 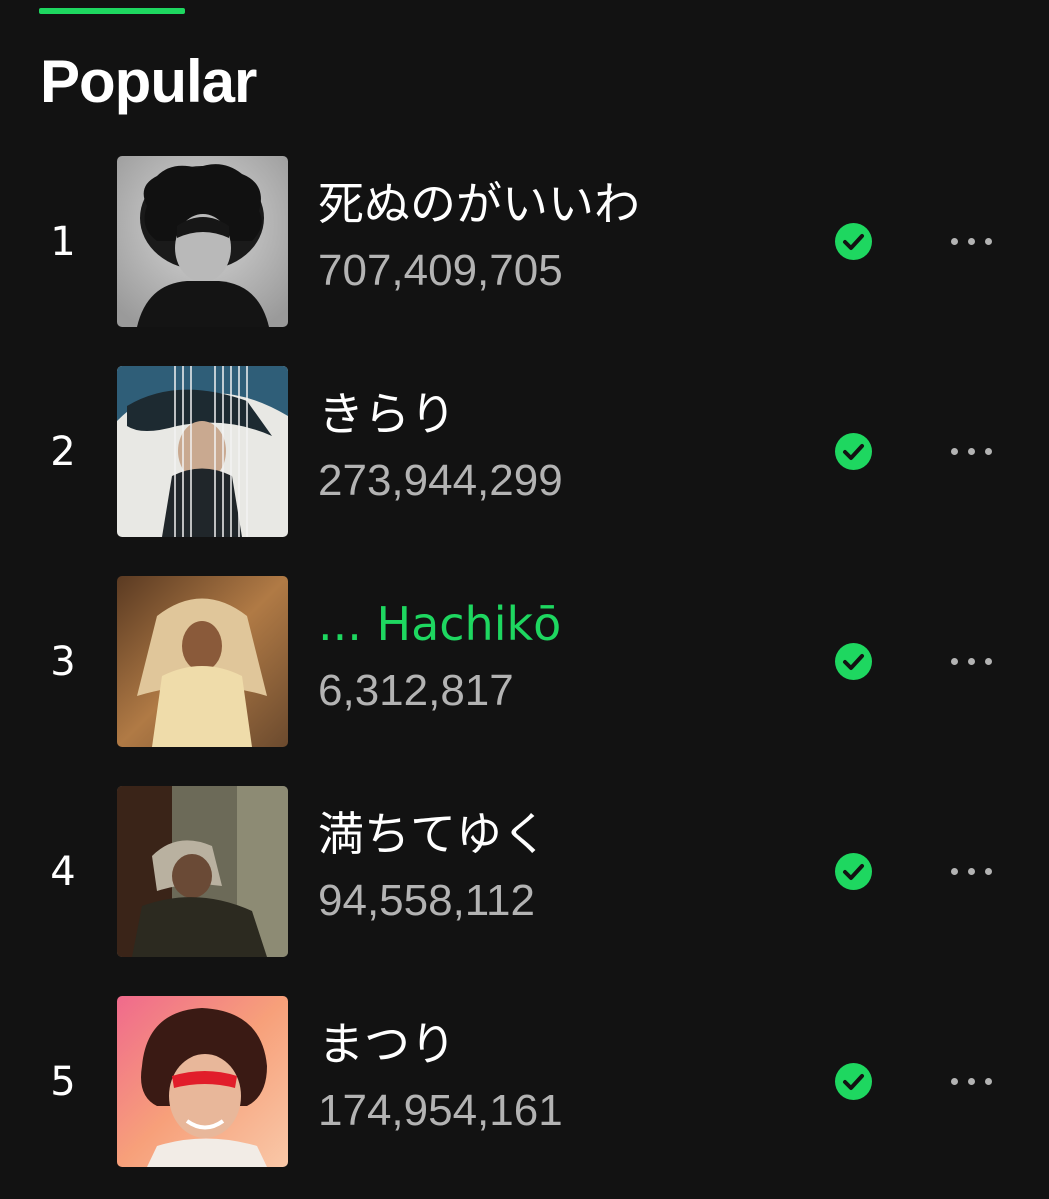 I want to click on play-count: 707,409,705, so click(x=440, y=270).